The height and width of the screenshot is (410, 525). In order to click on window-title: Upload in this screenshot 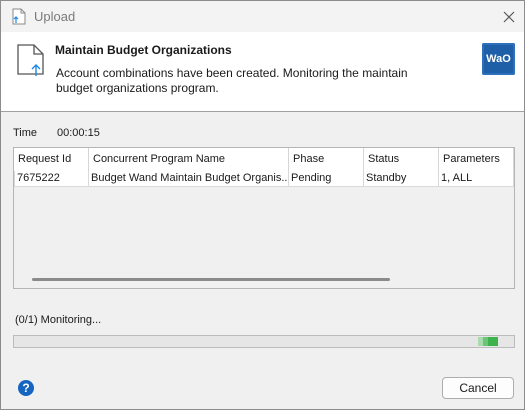, I will do `click(55, 16)`.